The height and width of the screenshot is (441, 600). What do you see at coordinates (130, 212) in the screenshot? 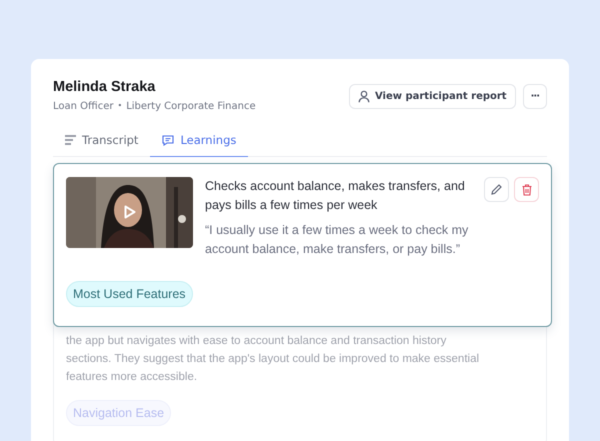
I see `play-icon` at bounding box center [130, 212].